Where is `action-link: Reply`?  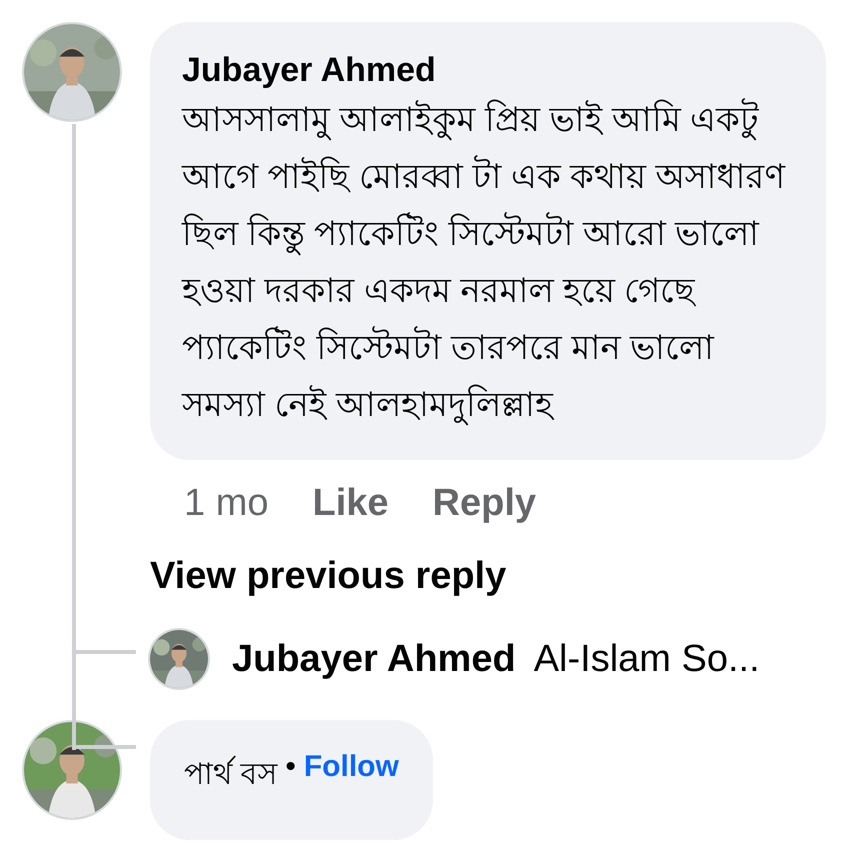 action-link: Reply is located at coordinates (484, 503).